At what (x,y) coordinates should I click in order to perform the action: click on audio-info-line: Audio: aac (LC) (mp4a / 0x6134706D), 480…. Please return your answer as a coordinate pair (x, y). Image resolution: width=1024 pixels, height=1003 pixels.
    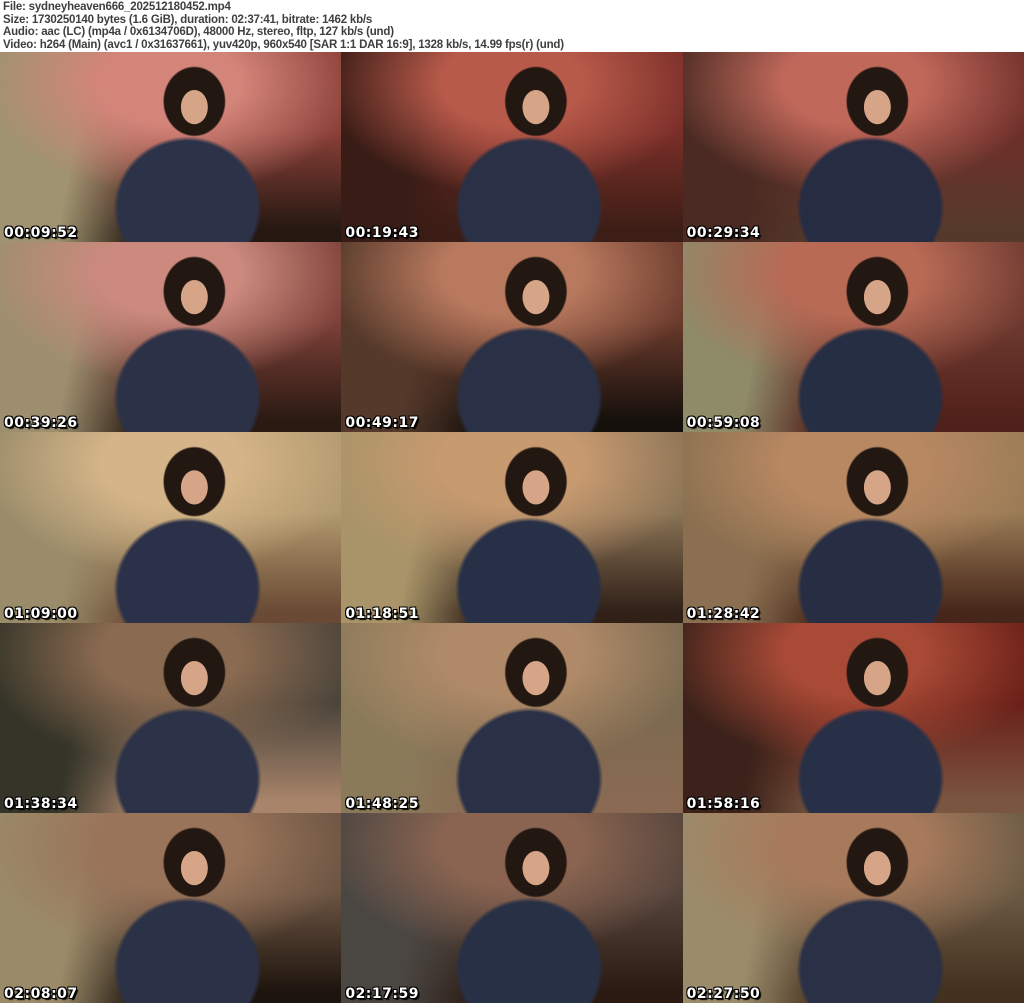
    Looking at the image, I should click on (198, 32).